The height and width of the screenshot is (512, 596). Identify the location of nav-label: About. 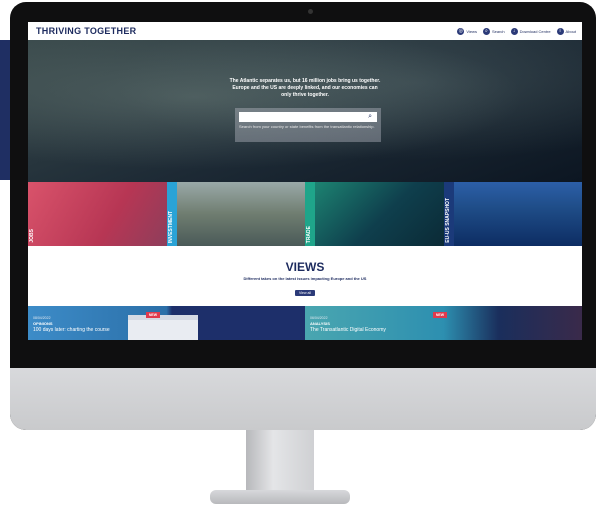
(570, 31).